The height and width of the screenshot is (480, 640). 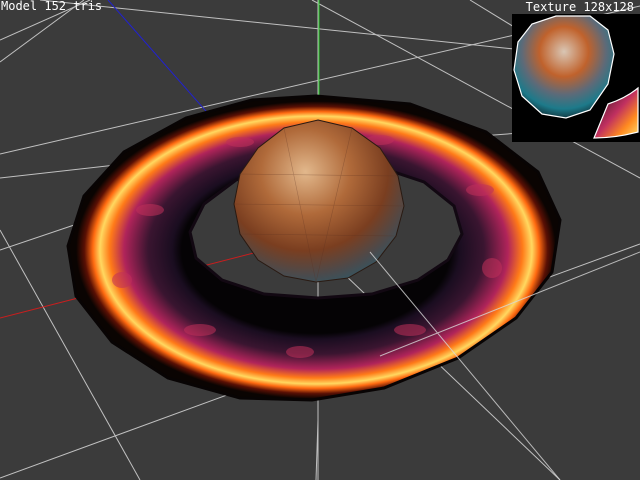 What do you see at coordinates (52, 6) in the screenshot?
I see `model-triangle-count-label: Model 152 tris` at bounding box center [52, 6].